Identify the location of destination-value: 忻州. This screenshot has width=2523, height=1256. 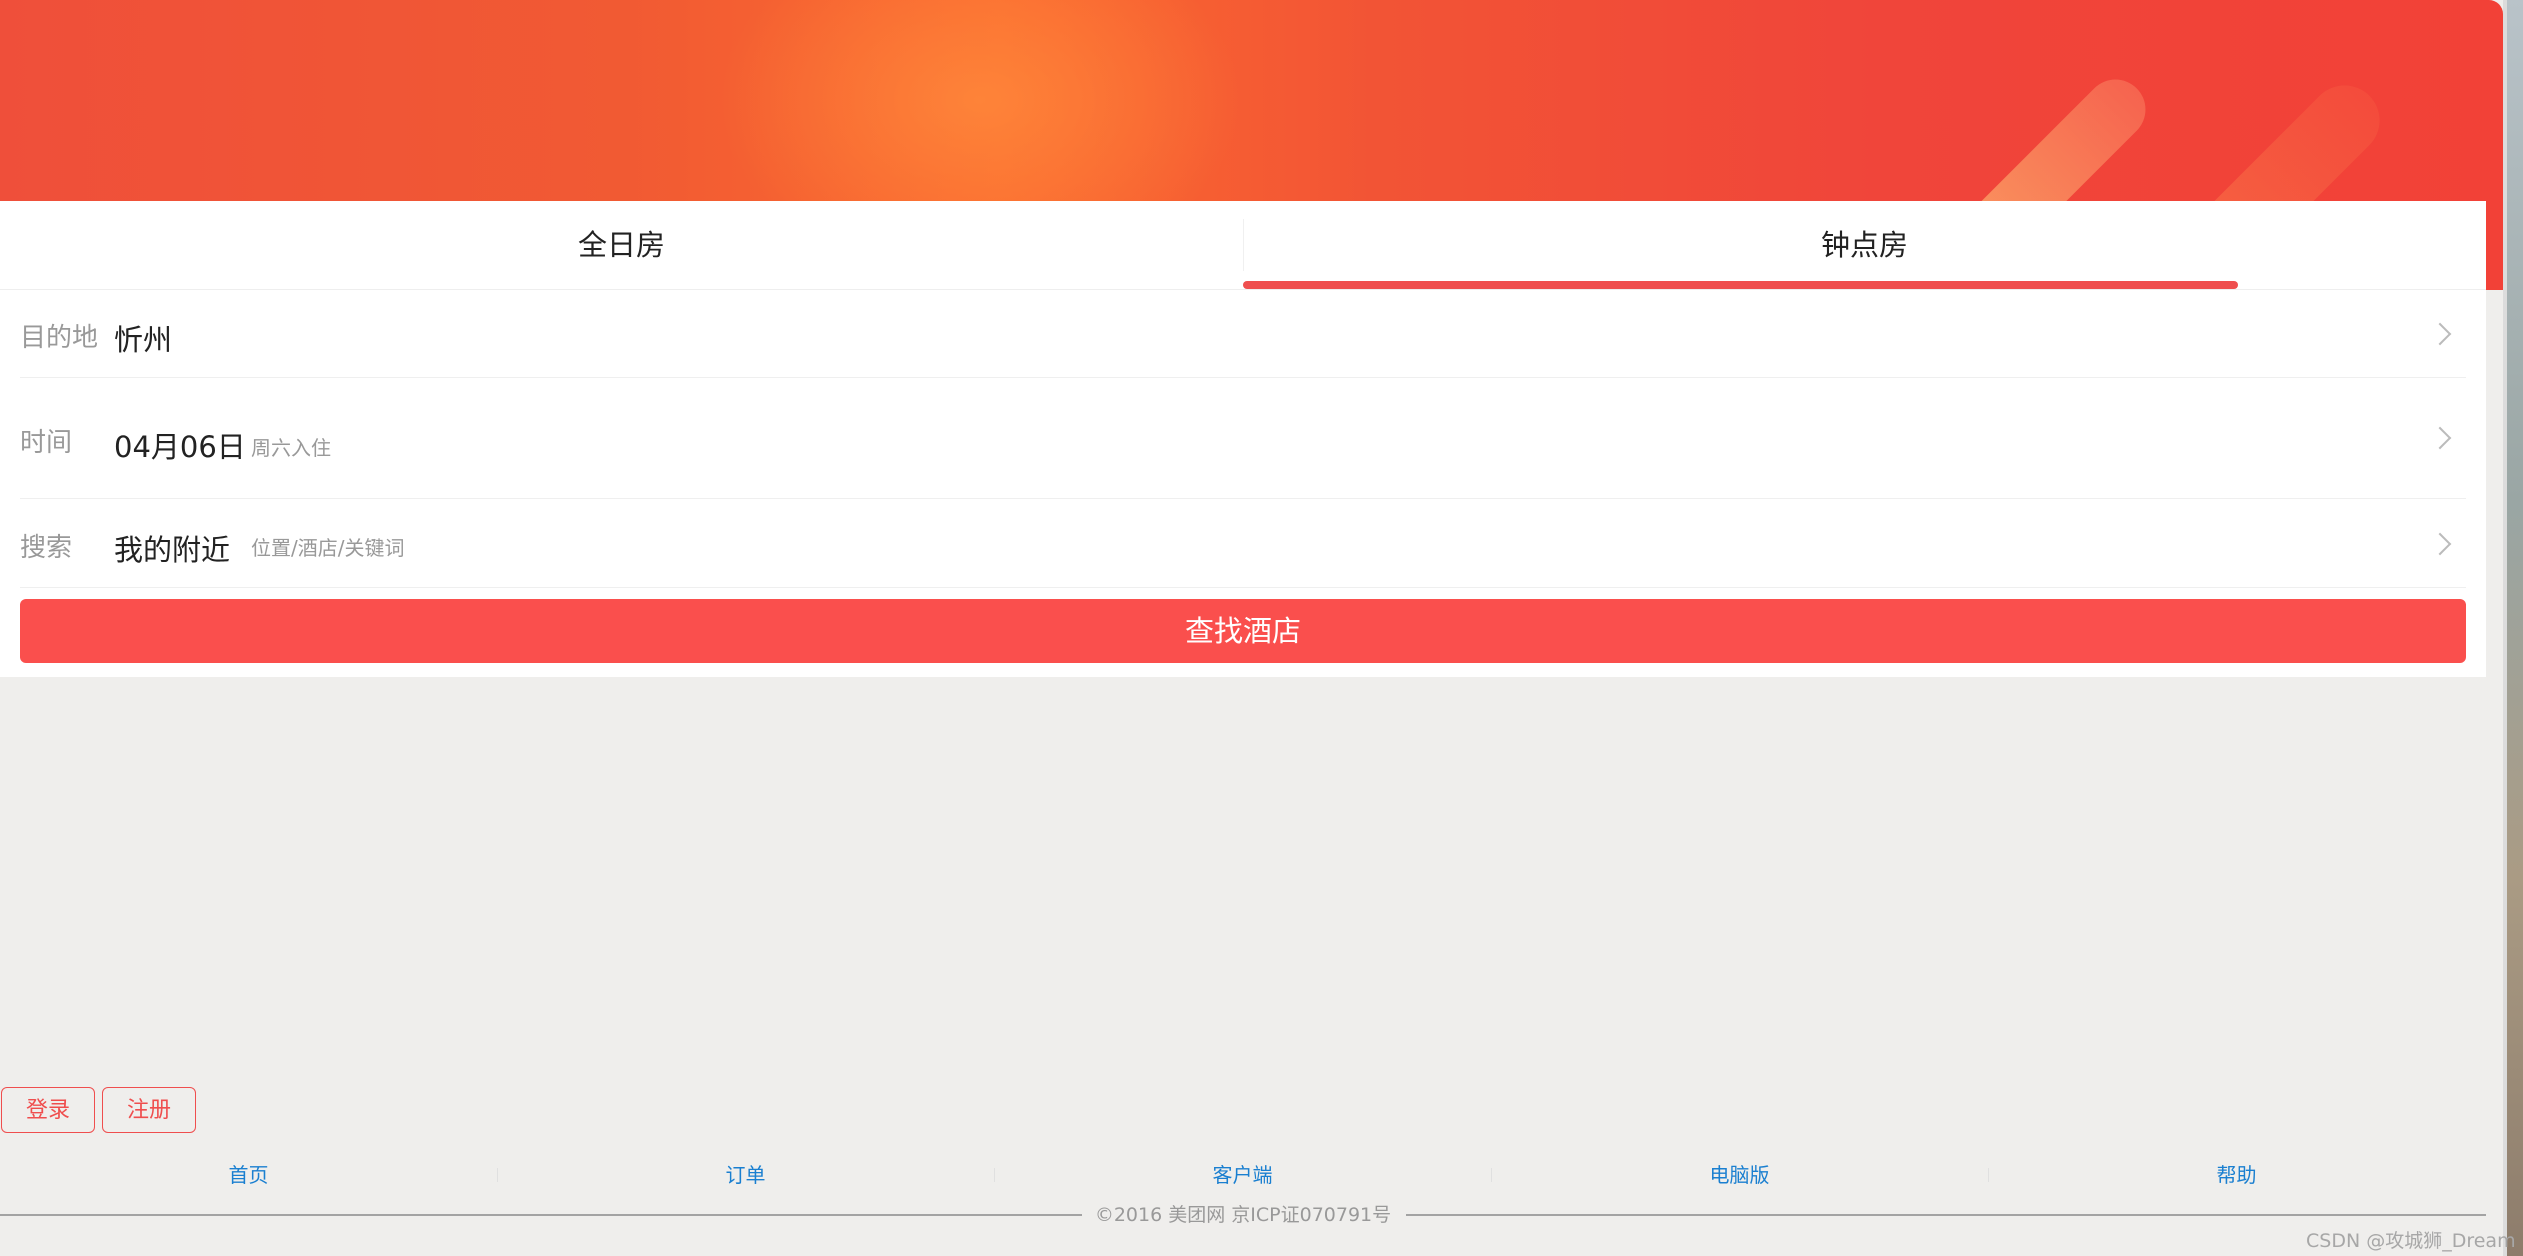
(143, 340).